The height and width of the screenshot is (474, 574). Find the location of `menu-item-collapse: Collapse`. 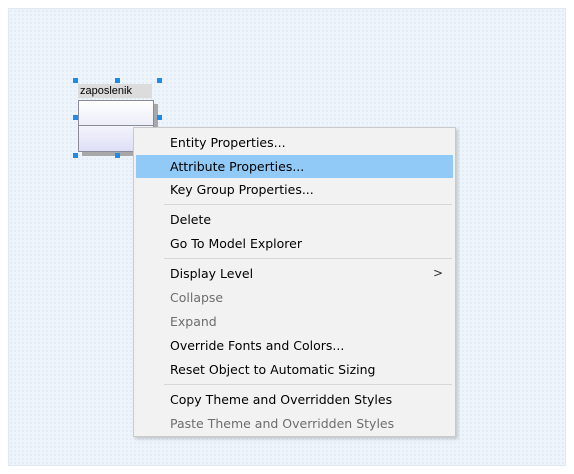

menu-item-collapse: Collapse is located at coordinates (294, 297).